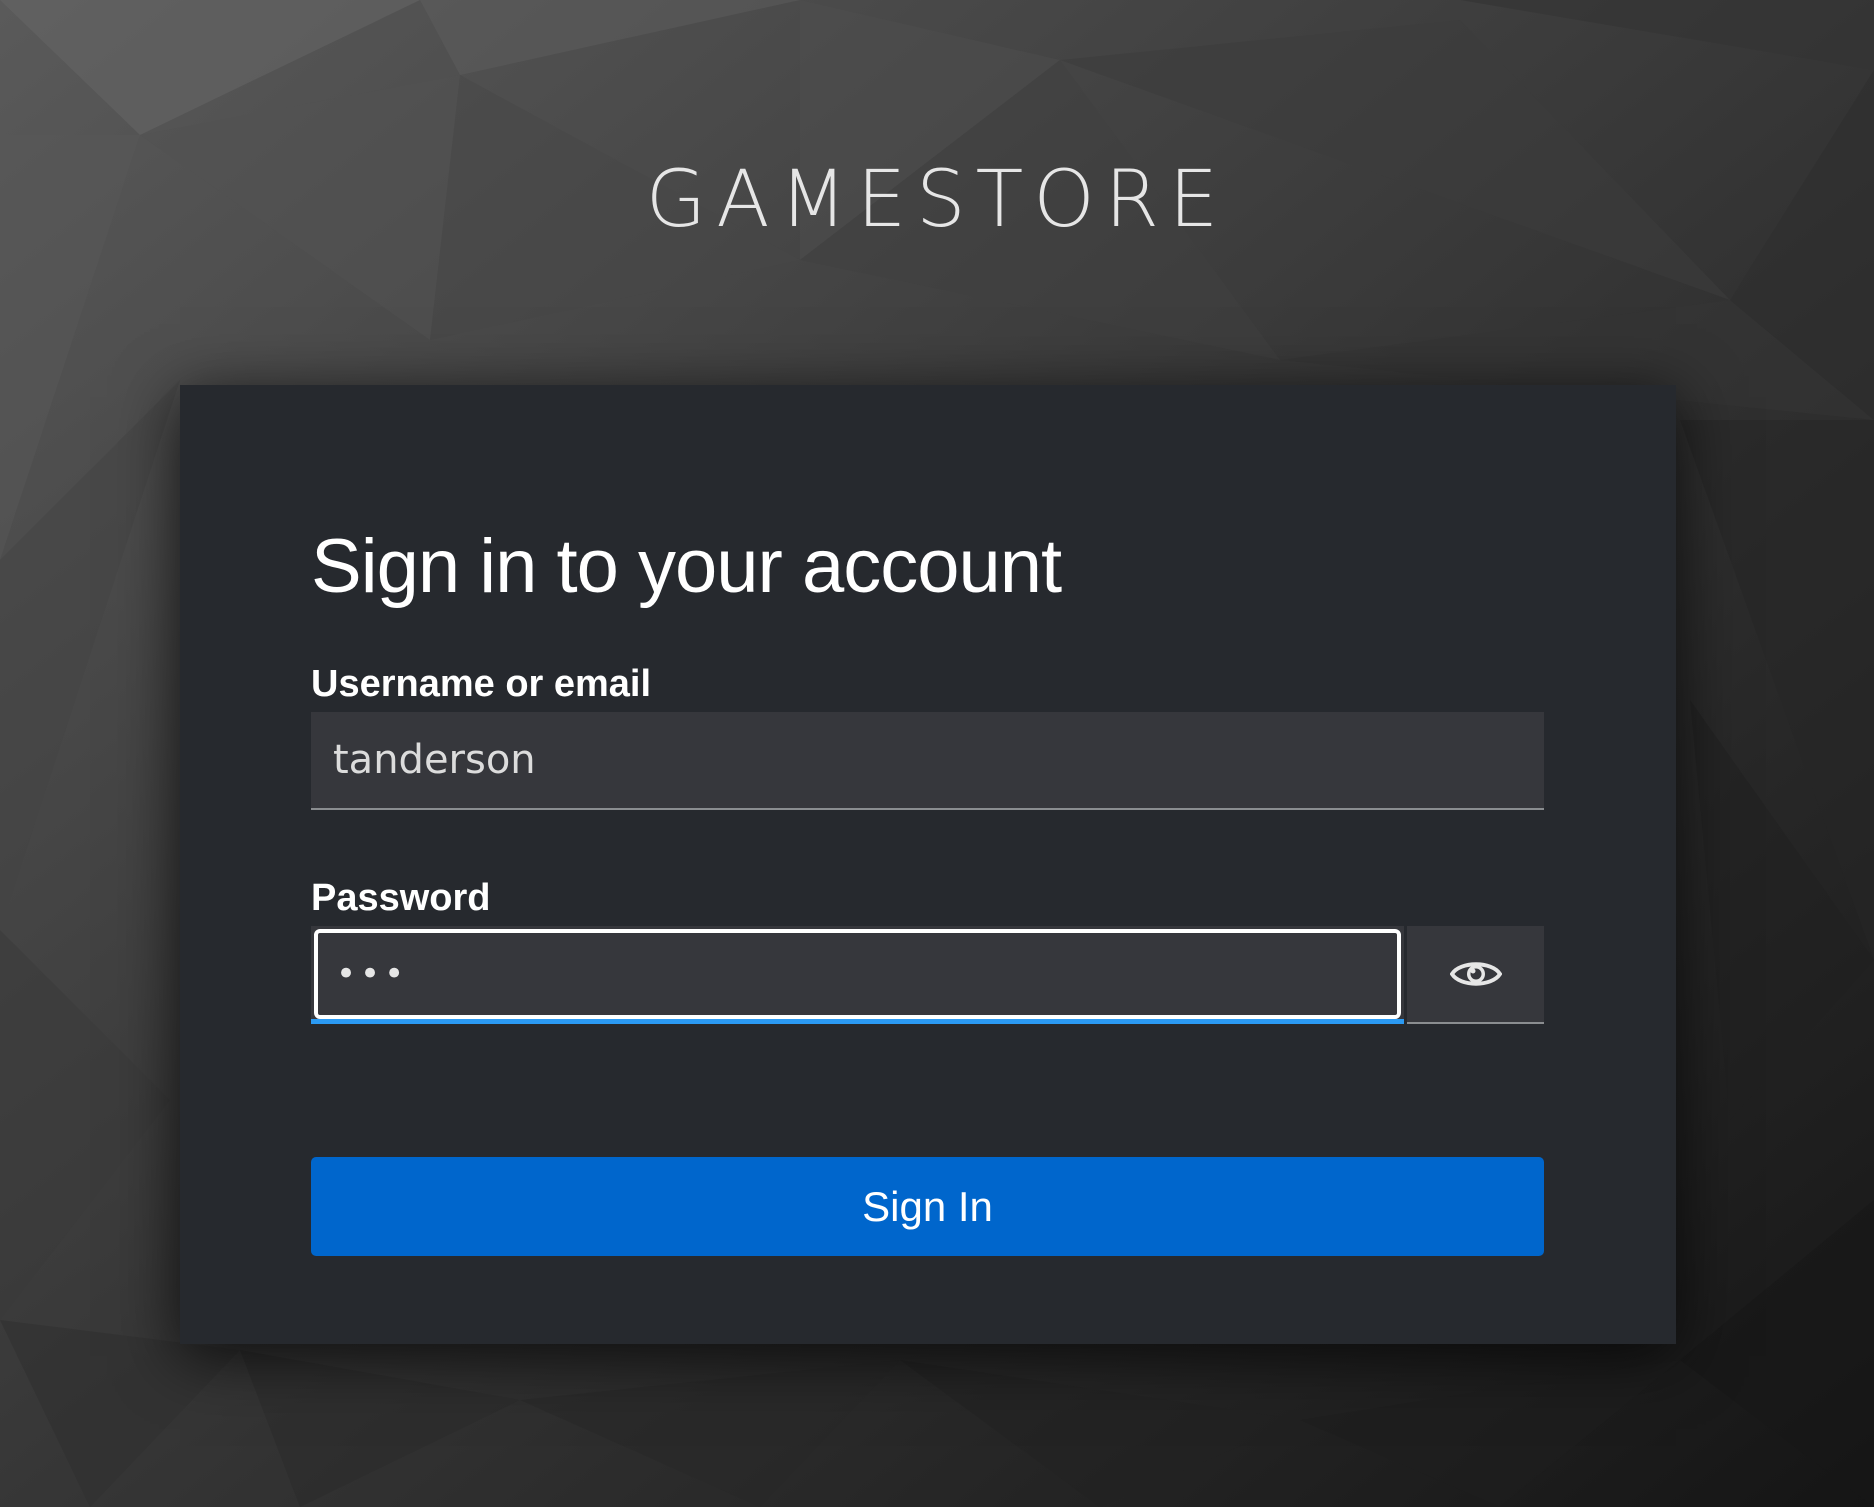 This screenshot has height=1507, width=1874. I want to click on sign-in-button: Sign In, so click(927, 1206).